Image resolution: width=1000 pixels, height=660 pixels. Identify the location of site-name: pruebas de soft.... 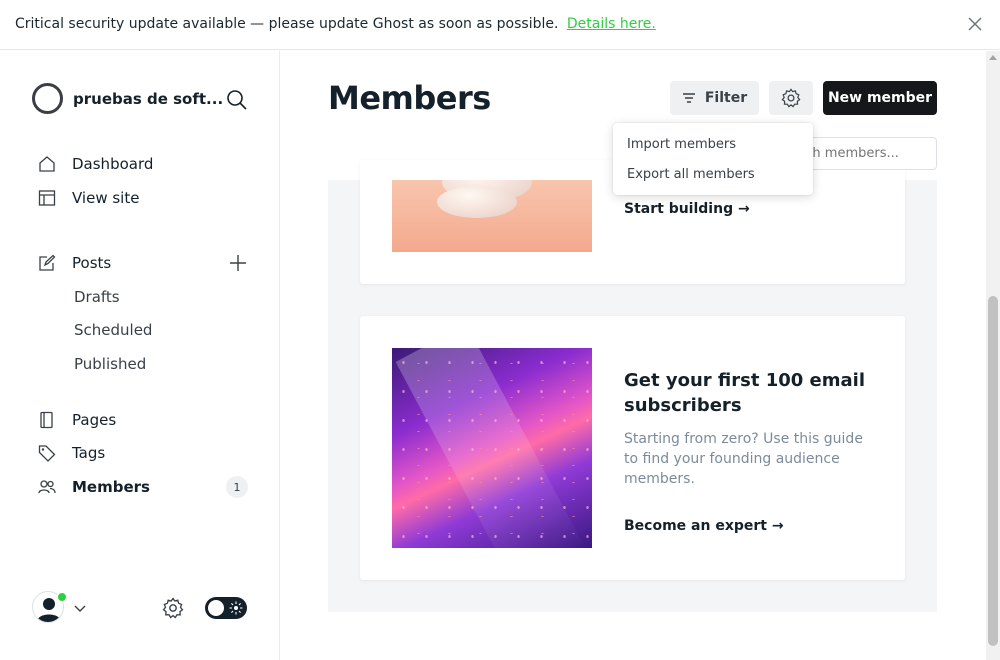
(148, 98).